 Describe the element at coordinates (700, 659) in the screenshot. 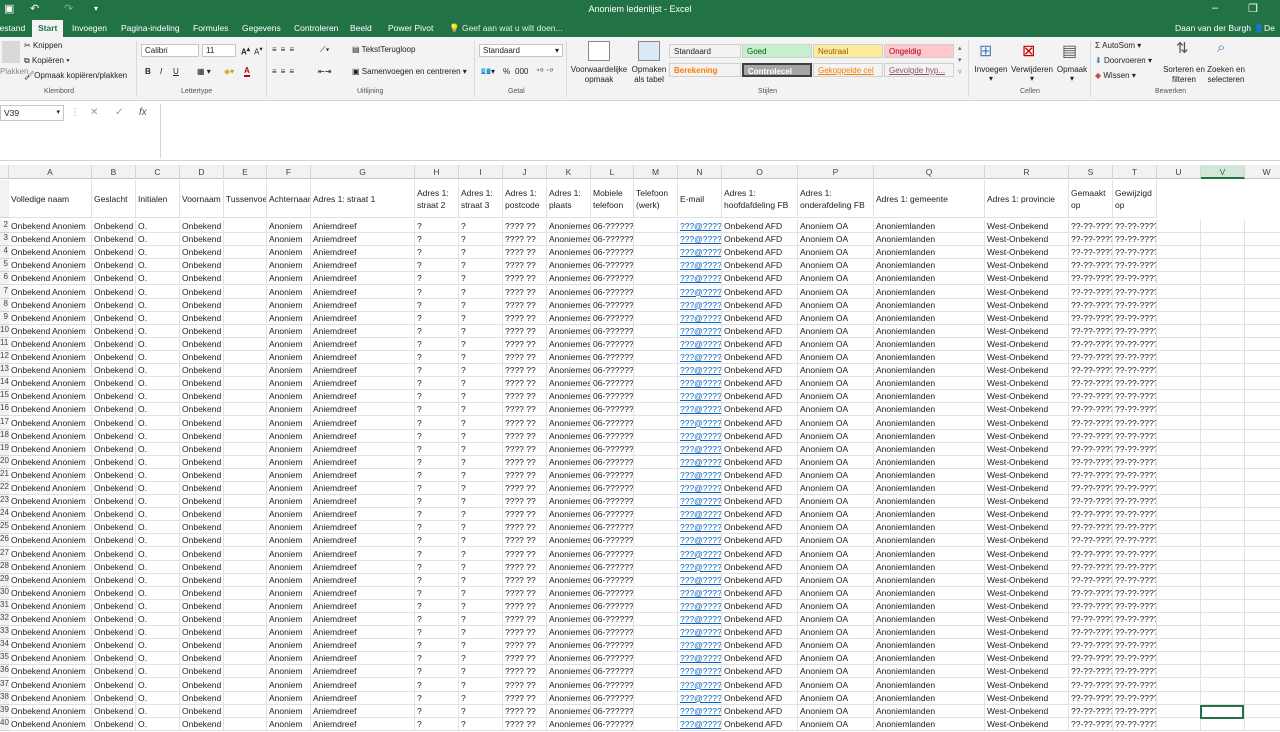

I see `email-link-cell: ???@????.` at that location.